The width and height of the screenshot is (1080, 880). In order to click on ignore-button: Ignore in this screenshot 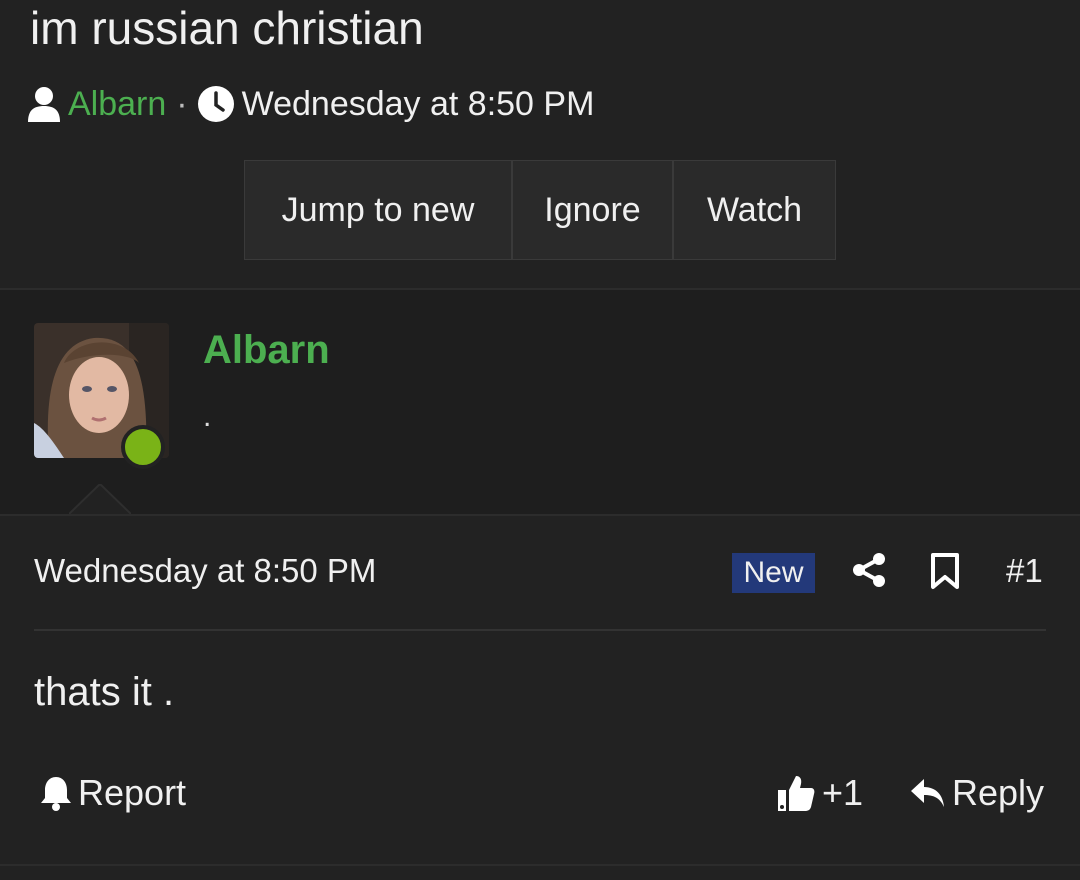, I will do `click(593, 210)`.